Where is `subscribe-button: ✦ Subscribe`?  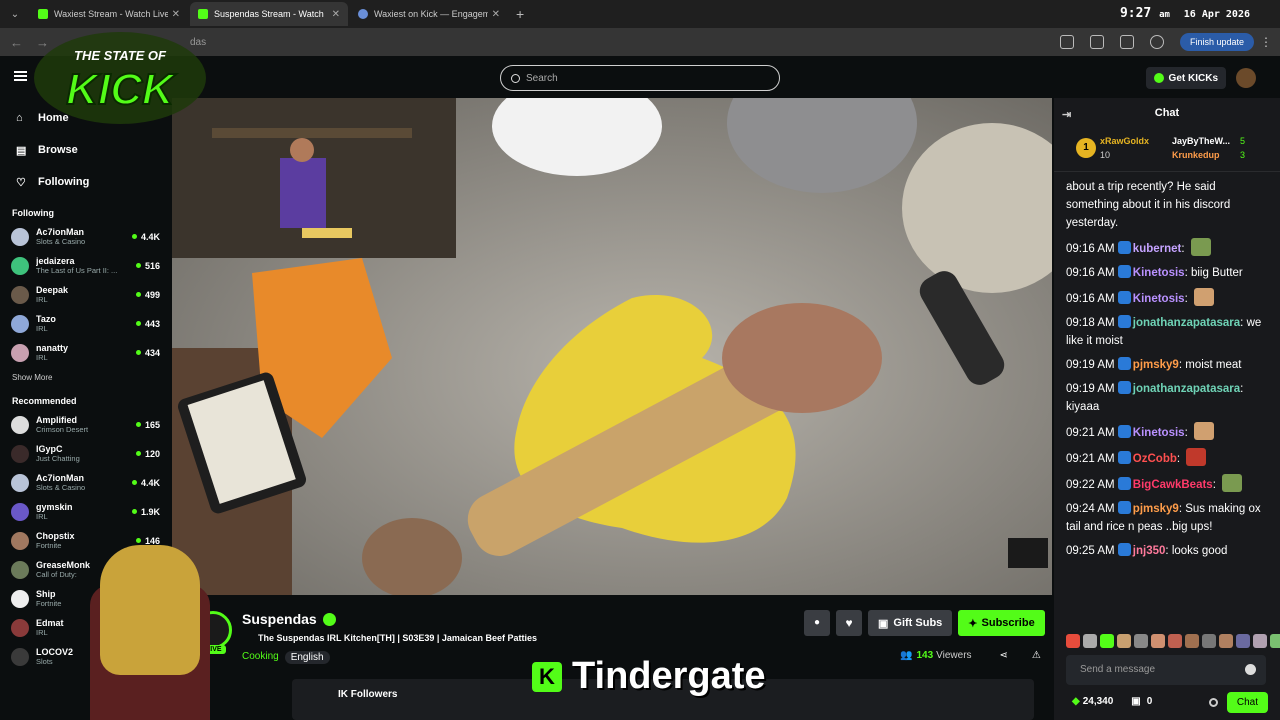
subscribe-button: ✦ Subscribe is located at coordinates (1001, 623).